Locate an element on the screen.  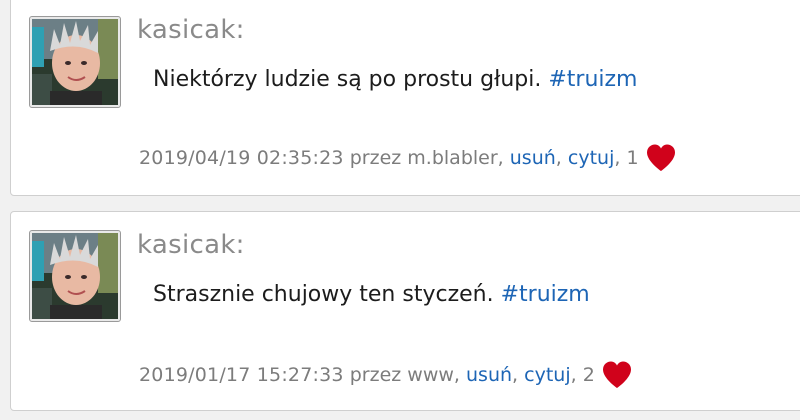
post-message: Strasznie chujowy ten styczeń. #truizm is located at coordinates (371, 294).